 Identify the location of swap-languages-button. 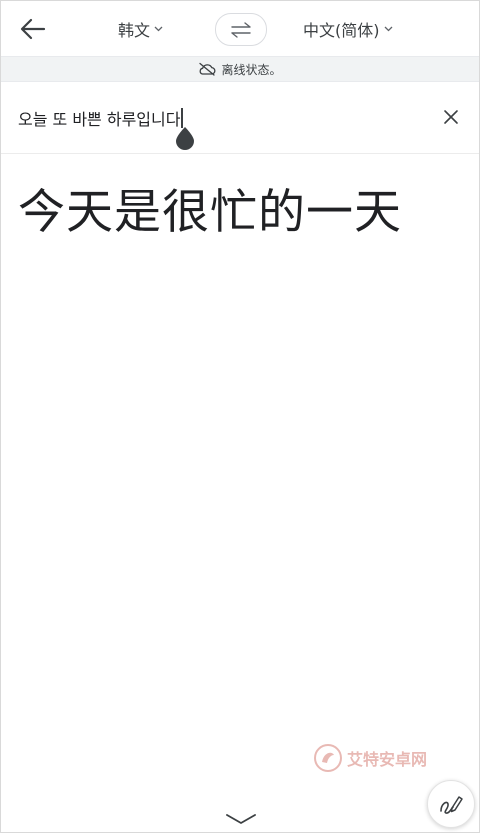
(241, 29).